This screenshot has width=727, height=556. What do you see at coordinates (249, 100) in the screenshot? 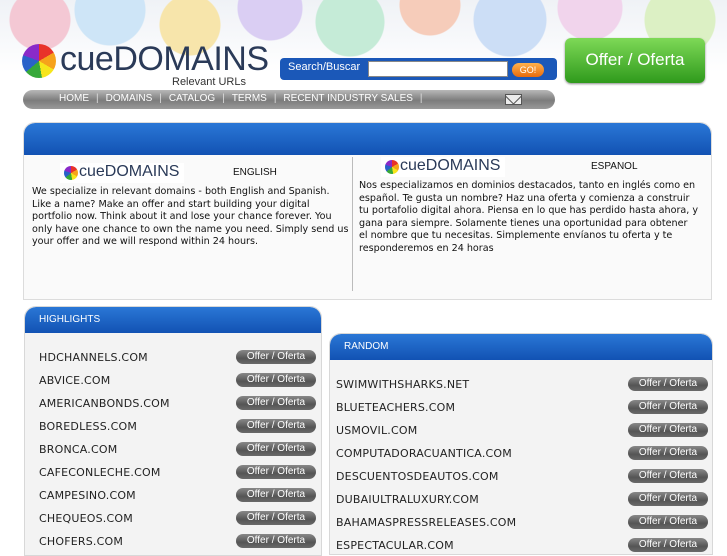
I see `nav-terms: TERMS` at bounding box center [249, 100].